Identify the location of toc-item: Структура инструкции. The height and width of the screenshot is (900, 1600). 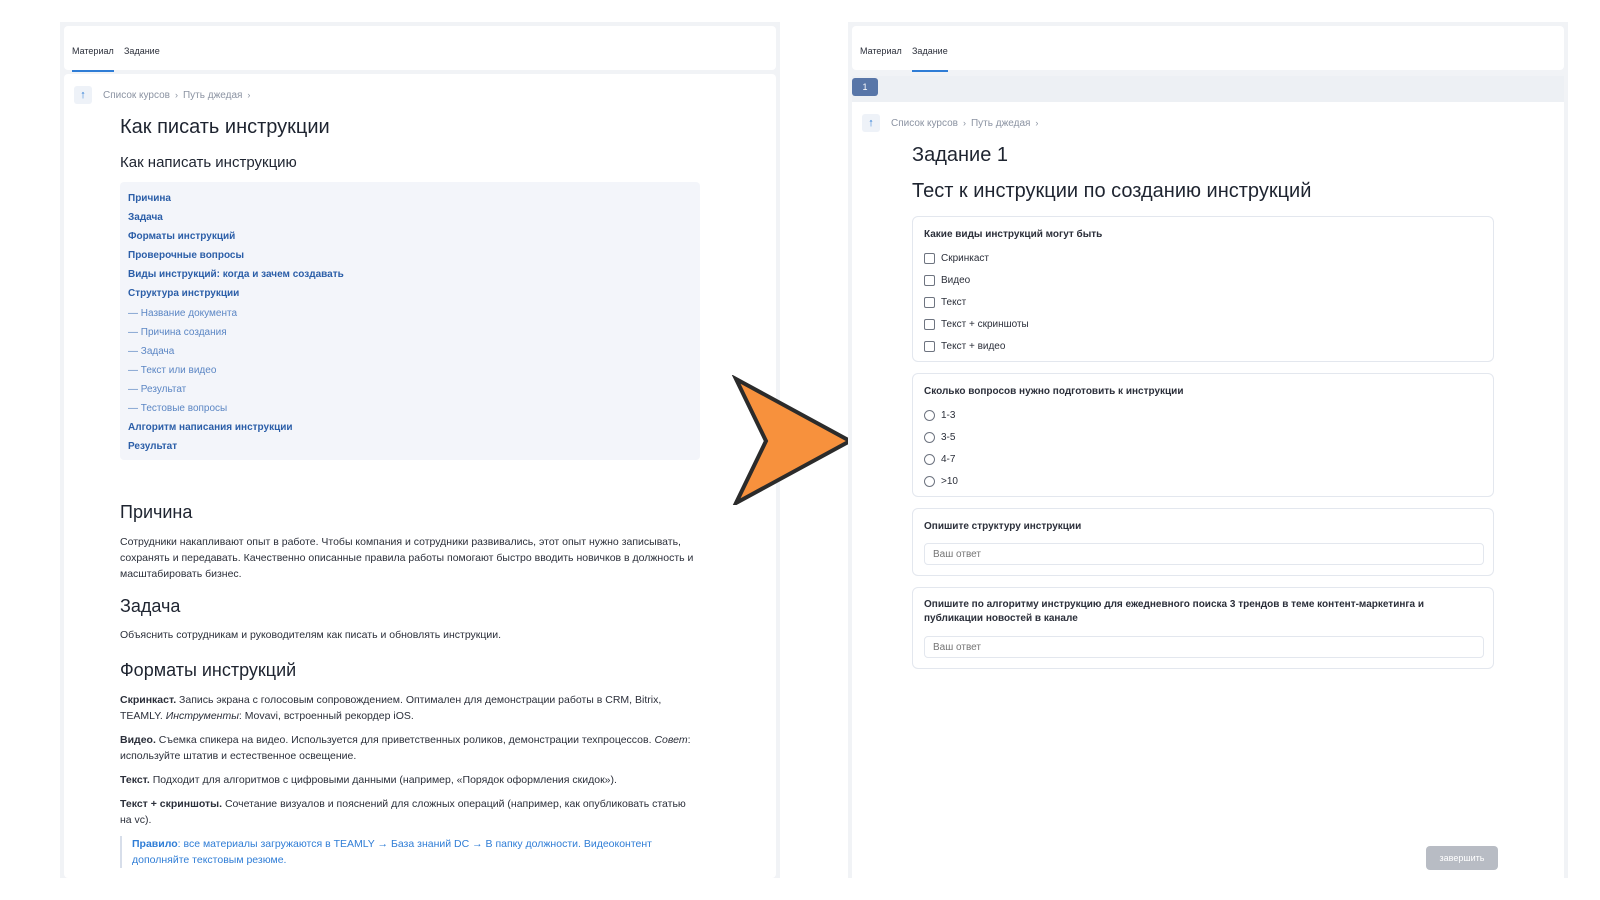
(410, 295).